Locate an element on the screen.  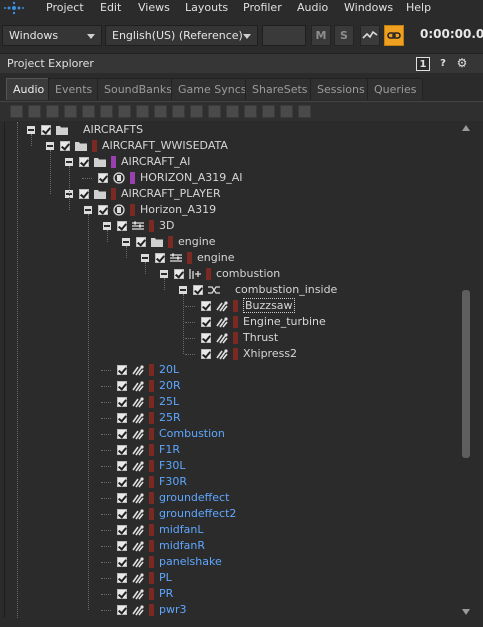
new-switch-container-icon is located at coordinates (124, 111).